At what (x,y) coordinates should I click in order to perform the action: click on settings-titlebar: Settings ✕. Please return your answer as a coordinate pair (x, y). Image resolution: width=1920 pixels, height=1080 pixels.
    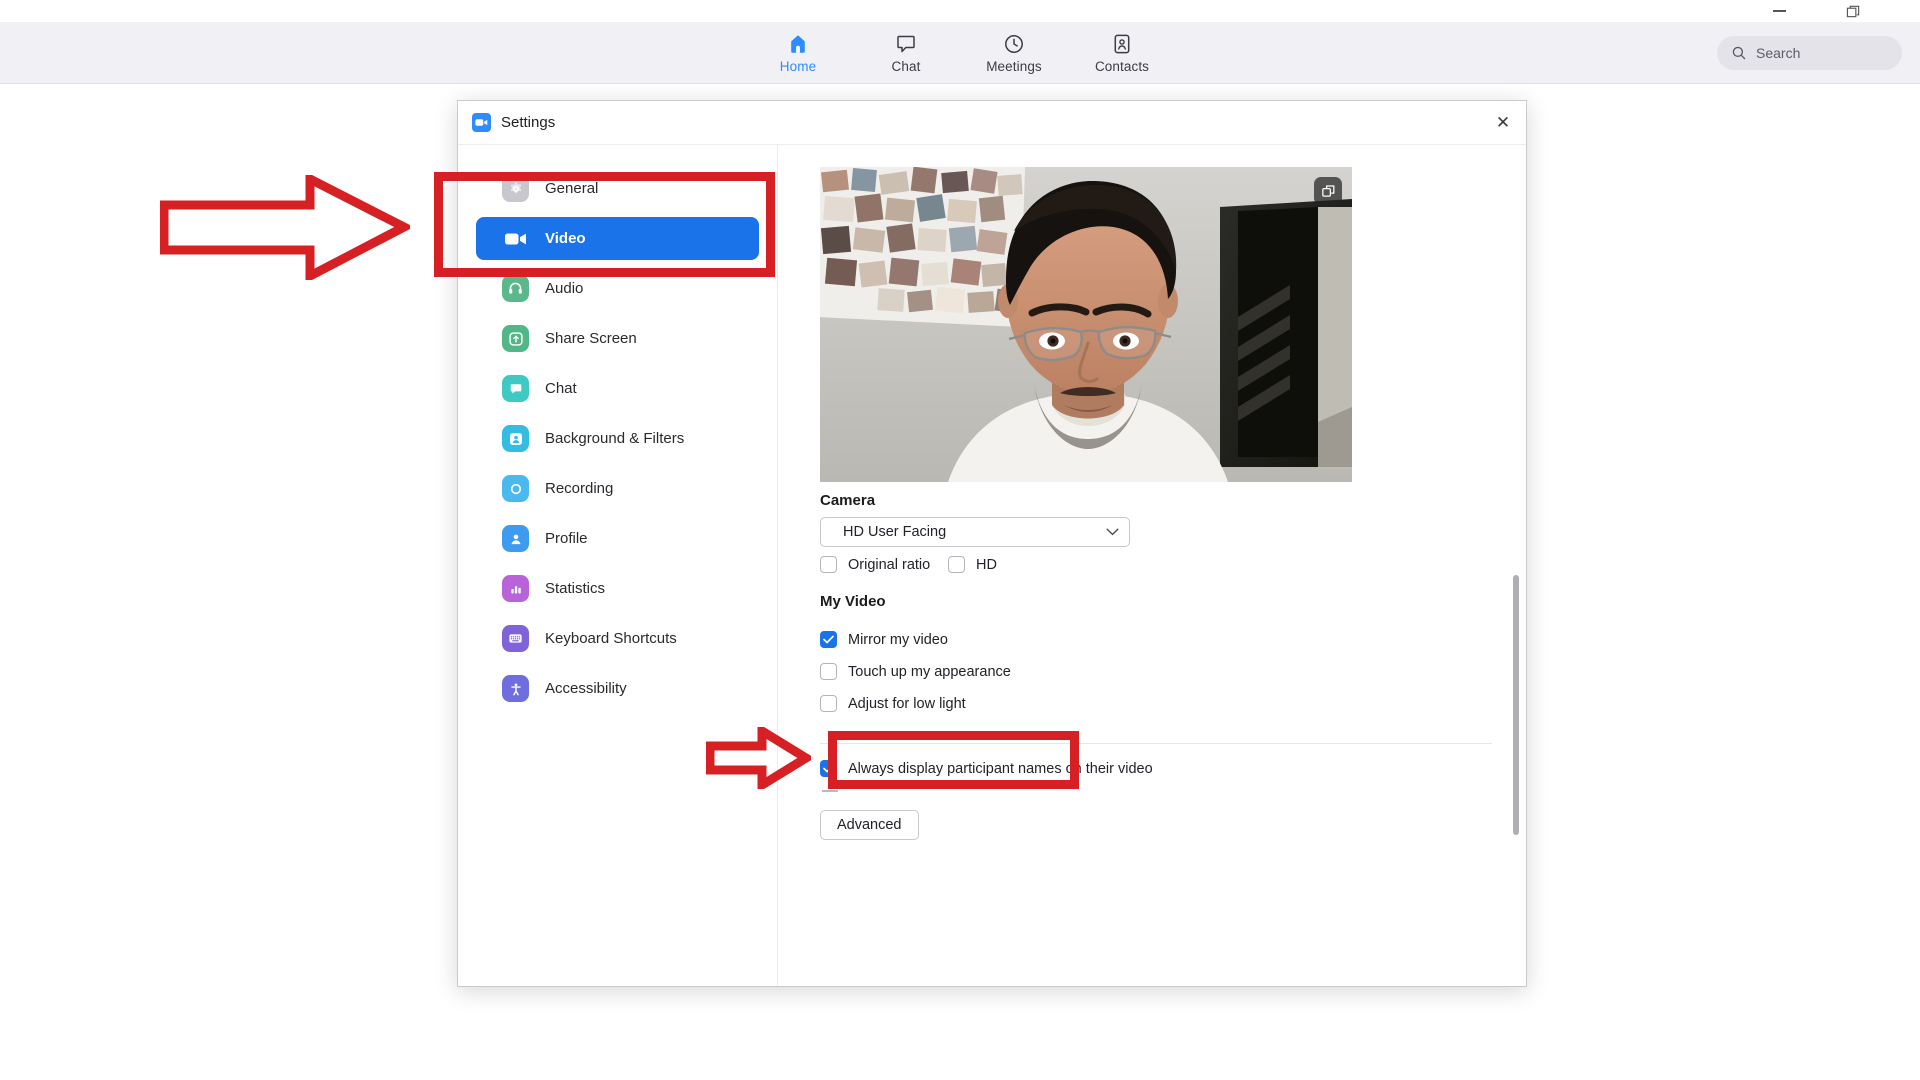
    Looking at the image, I should click on (992, 123).